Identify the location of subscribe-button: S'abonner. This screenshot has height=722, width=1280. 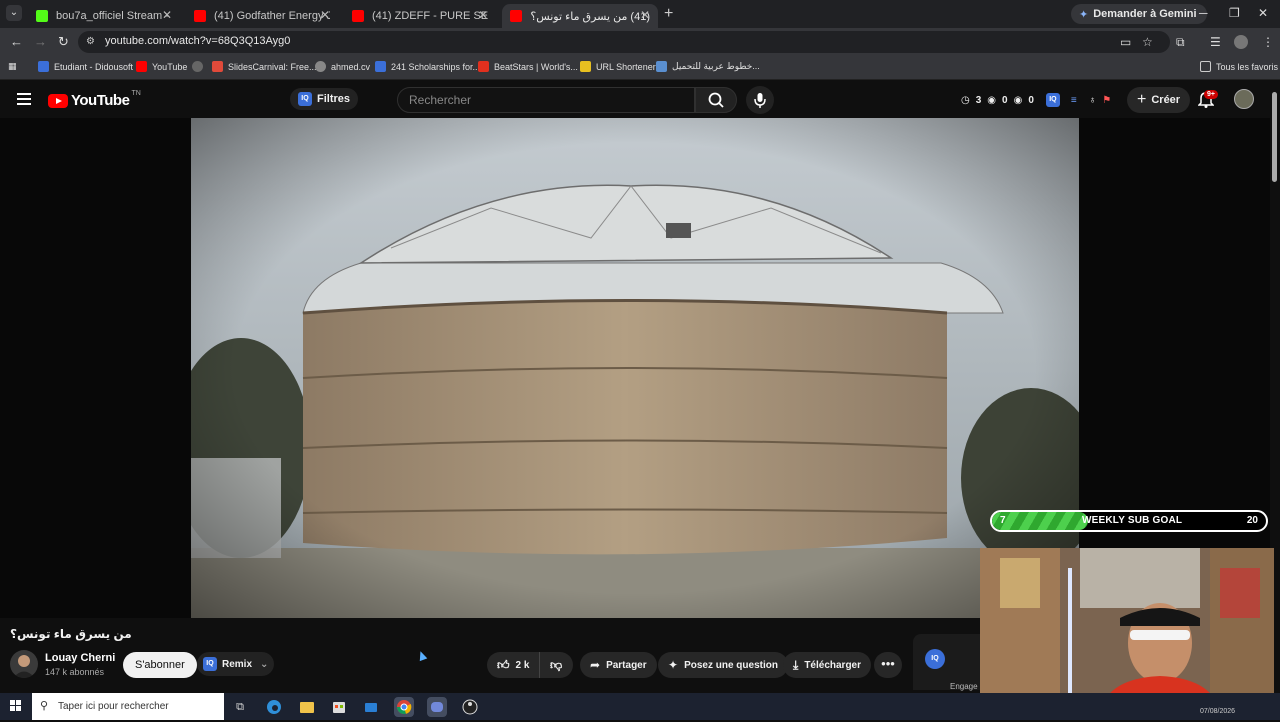
(160, 665).